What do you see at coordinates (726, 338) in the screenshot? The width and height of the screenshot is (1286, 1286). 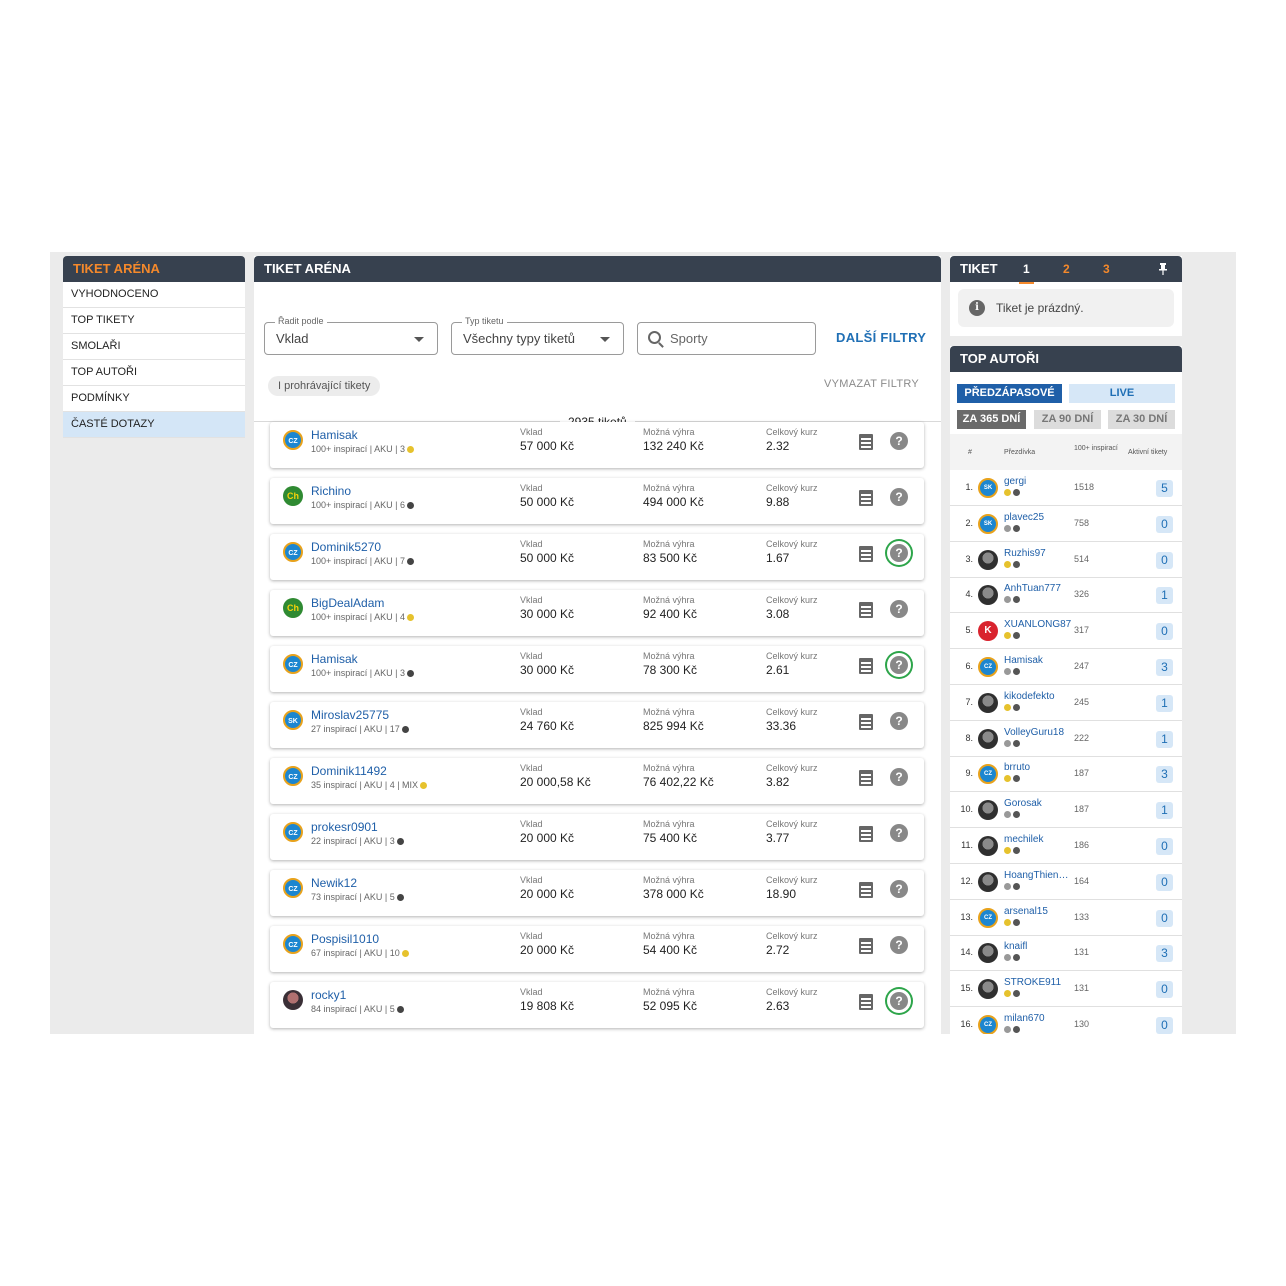 I see `sport-search-input: Sporty` at bounding box center [726, 338].